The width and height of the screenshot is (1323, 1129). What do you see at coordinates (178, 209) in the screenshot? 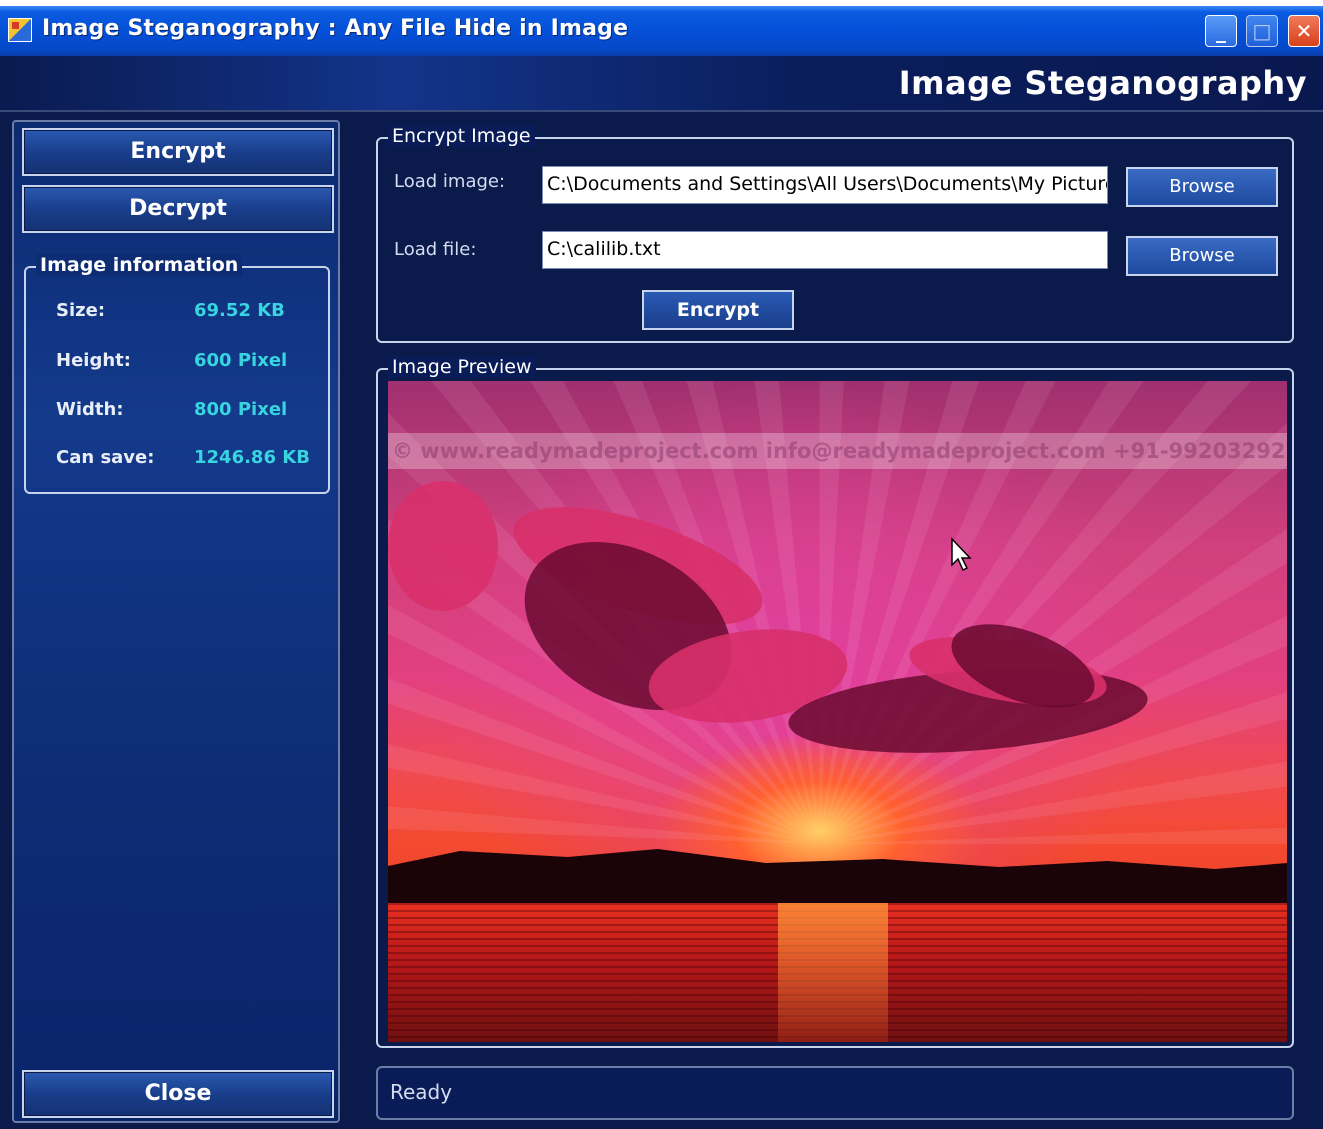
I see `decrypt-mode-button: Decrypt` at bounding box center [178, 209].